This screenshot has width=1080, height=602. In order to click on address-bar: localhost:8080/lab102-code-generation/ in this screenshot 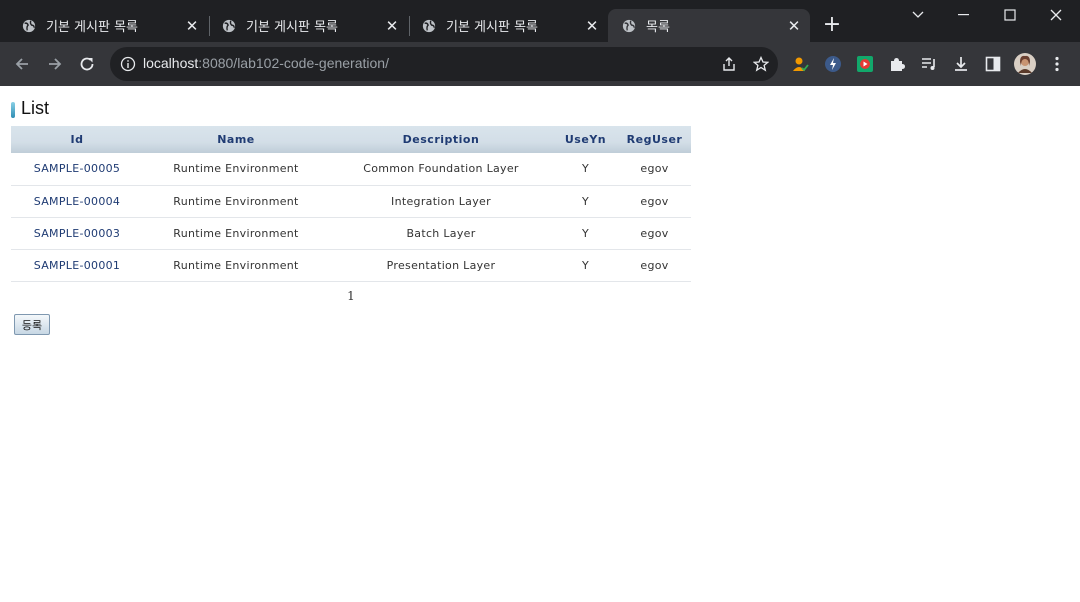, I will do `click(444, 64)`.